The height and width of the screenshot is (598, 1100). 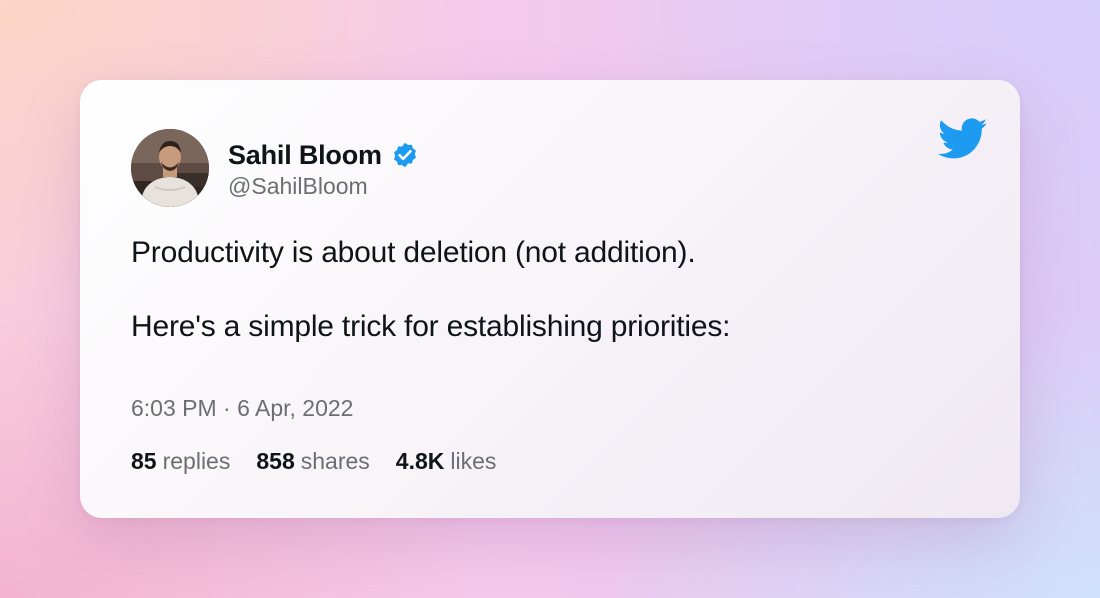 I want to click on author-row: Sahil Bloom, so click(x=323, y=155).